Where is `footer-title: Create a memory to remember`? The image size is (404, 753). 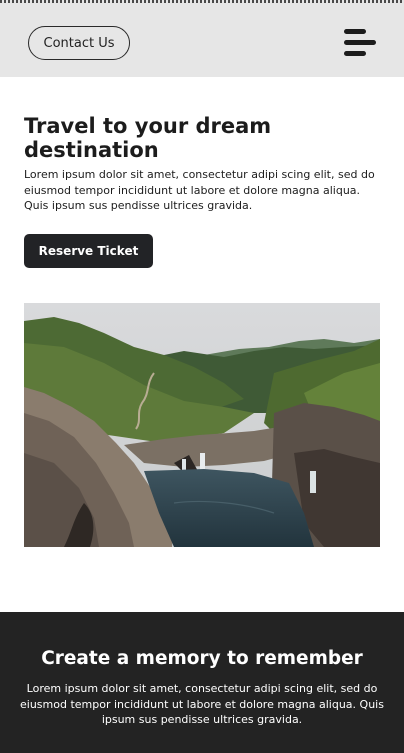 footer-title: Create a memory to remember is located at coordinates (202, 658).